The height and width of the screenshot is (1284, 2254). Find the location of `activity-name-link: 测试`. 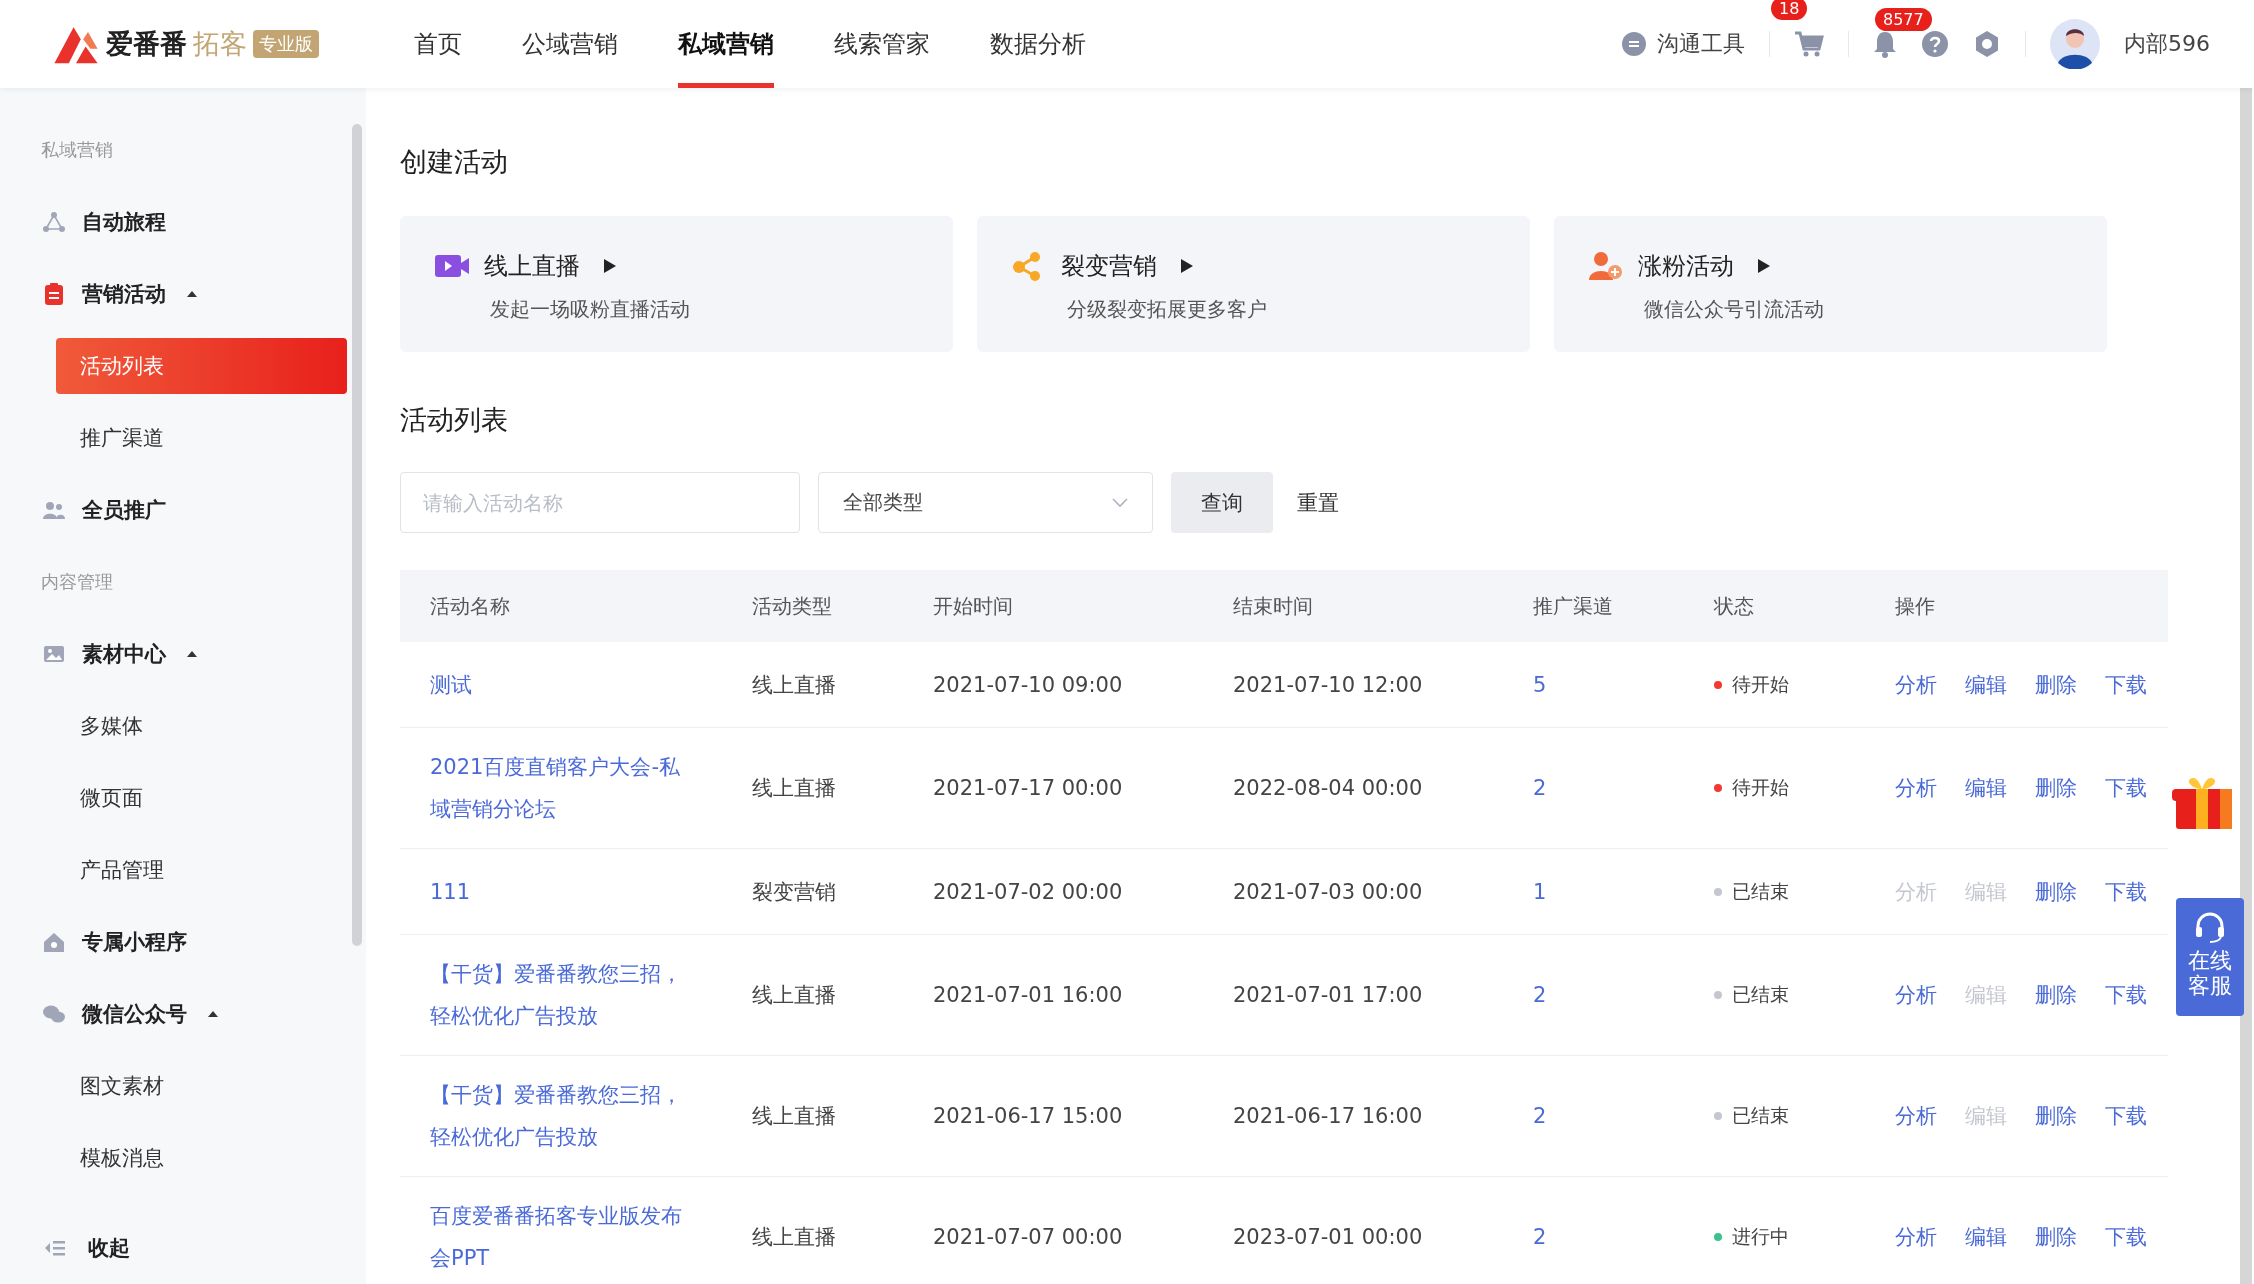

activity-name-link: 测试 is located at coordinates (451, 684).